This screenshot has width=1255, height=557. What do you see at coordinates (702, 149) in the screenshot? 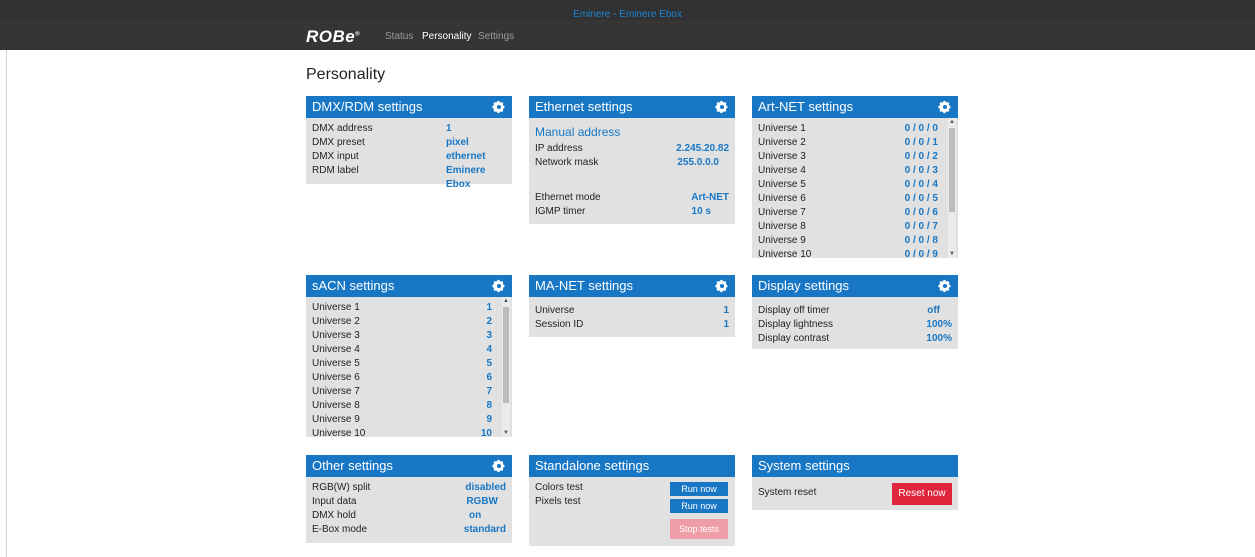
I see `ip-address-value: 2.245.20.82` at bounding box center [702, 149].